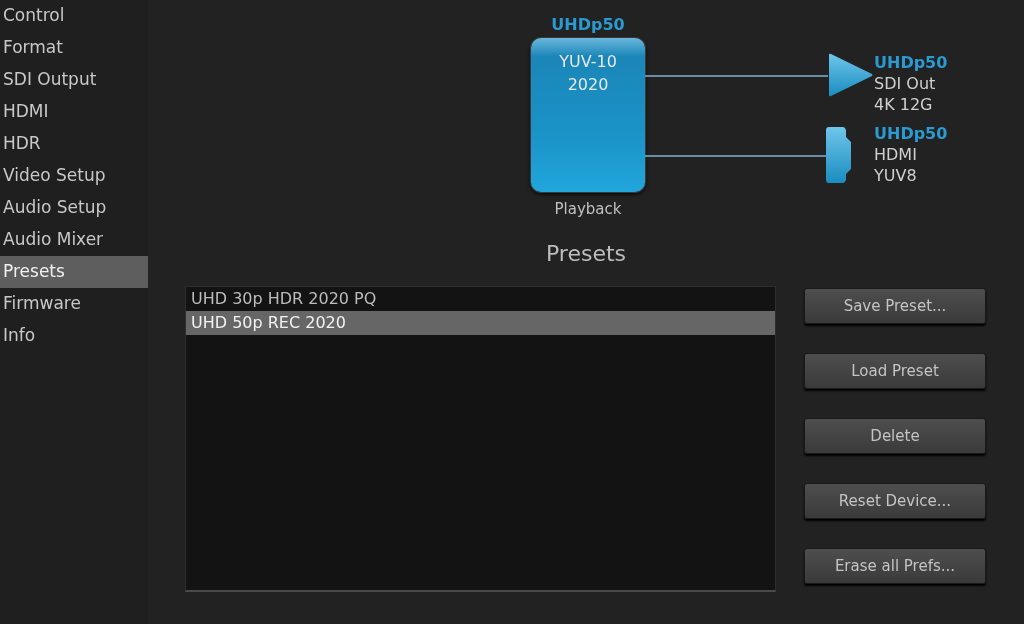 The width and height of the screenshot is (1024, 624). What do you see at coordinates (74, 16) in the screenshot?
I see `sidebar-item: Control` at bounding box center [74, 16].